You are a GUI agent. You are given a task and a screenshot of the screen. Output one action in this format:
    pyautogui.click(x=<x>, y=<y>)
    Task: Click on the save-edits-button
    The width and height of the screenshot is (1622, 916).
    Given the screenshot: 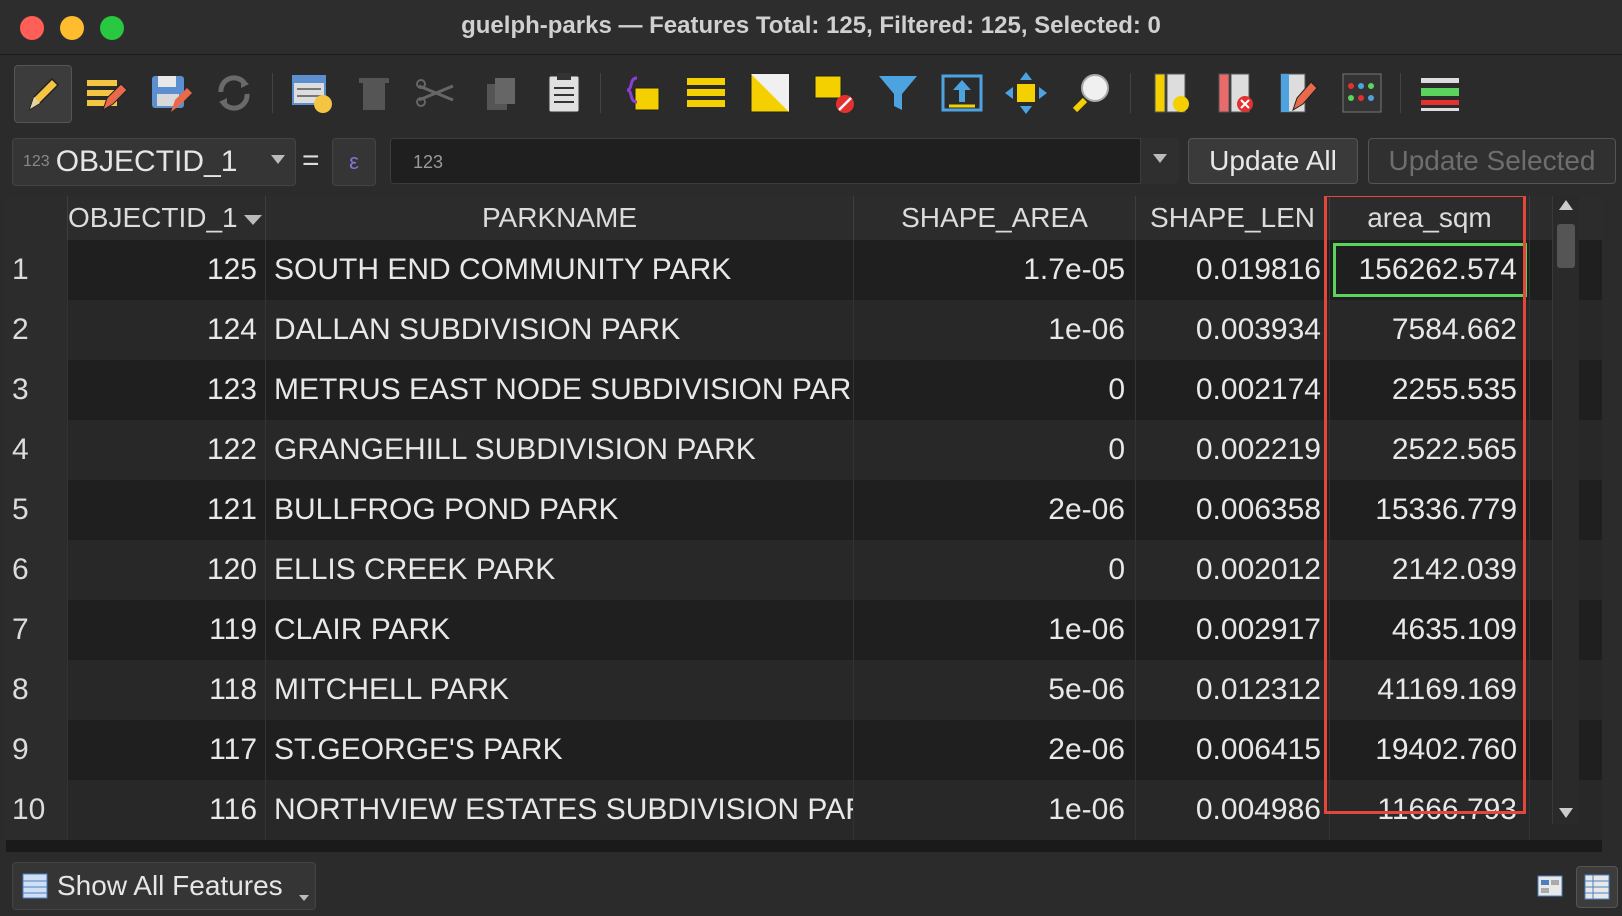 What is the action you would take?
    pyautogui.click(x=170, y=93)
    